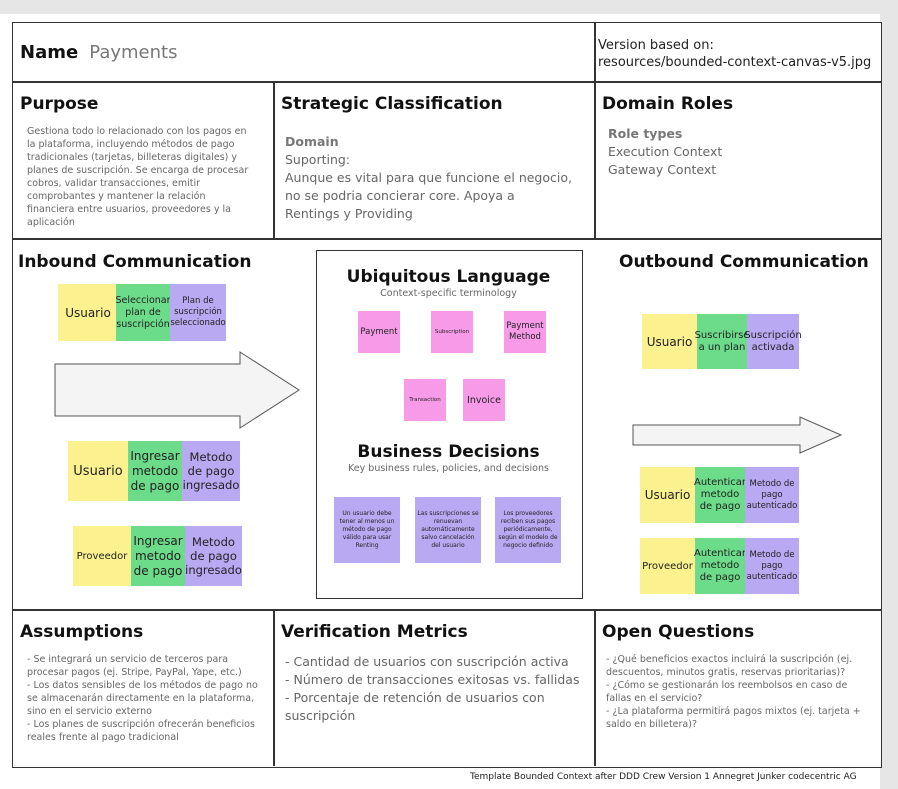 The width and height of the screenshot is (898, 789). I want to click on strategic-line: no se podria concierar core. Apoya a, so click(400, 195).